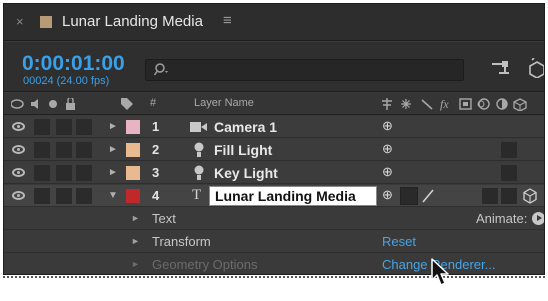  Describe the element at coordinates (490, 196) in the screenshot. I see `adjustment-layer-switch` at that location.